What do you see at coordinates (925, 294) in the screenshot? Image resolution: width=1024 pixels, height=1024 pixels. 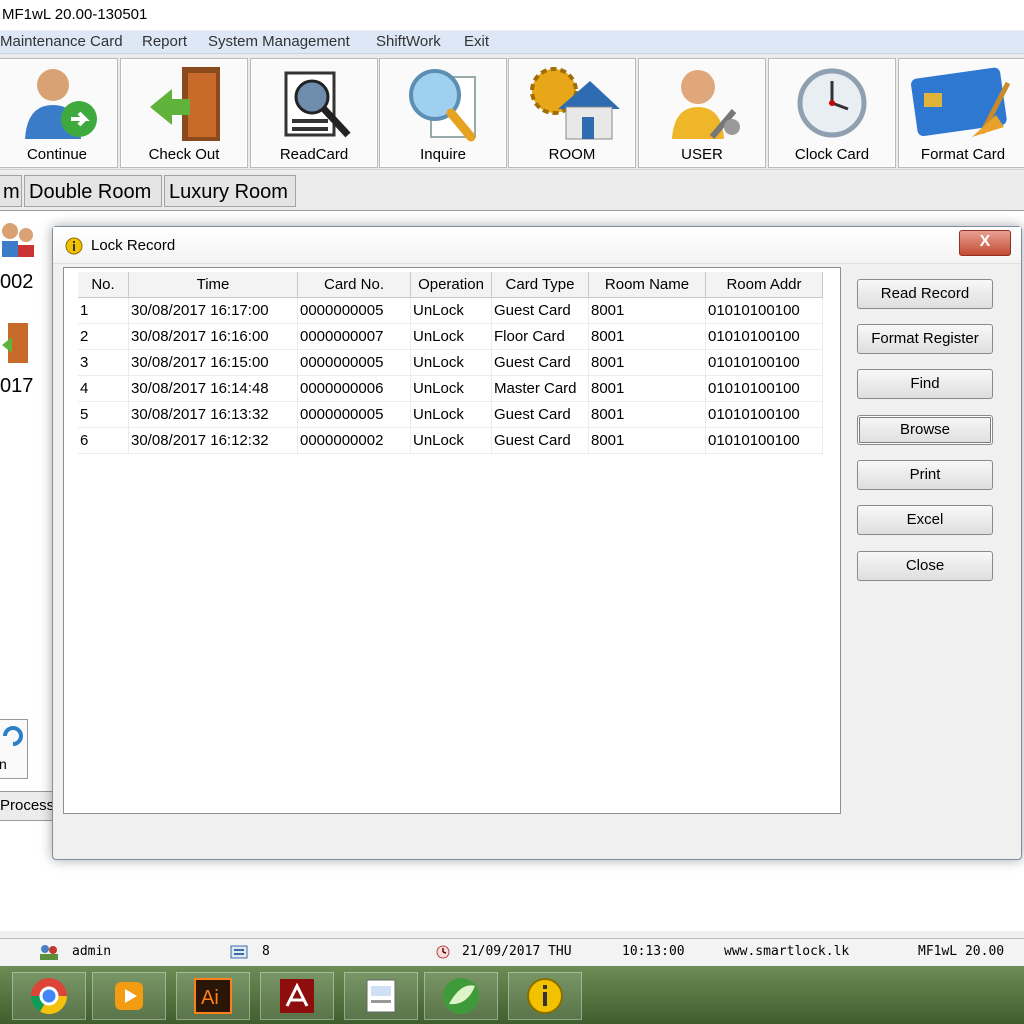 I see `read-record-button: Read Record` at bounding box center [925, 294].